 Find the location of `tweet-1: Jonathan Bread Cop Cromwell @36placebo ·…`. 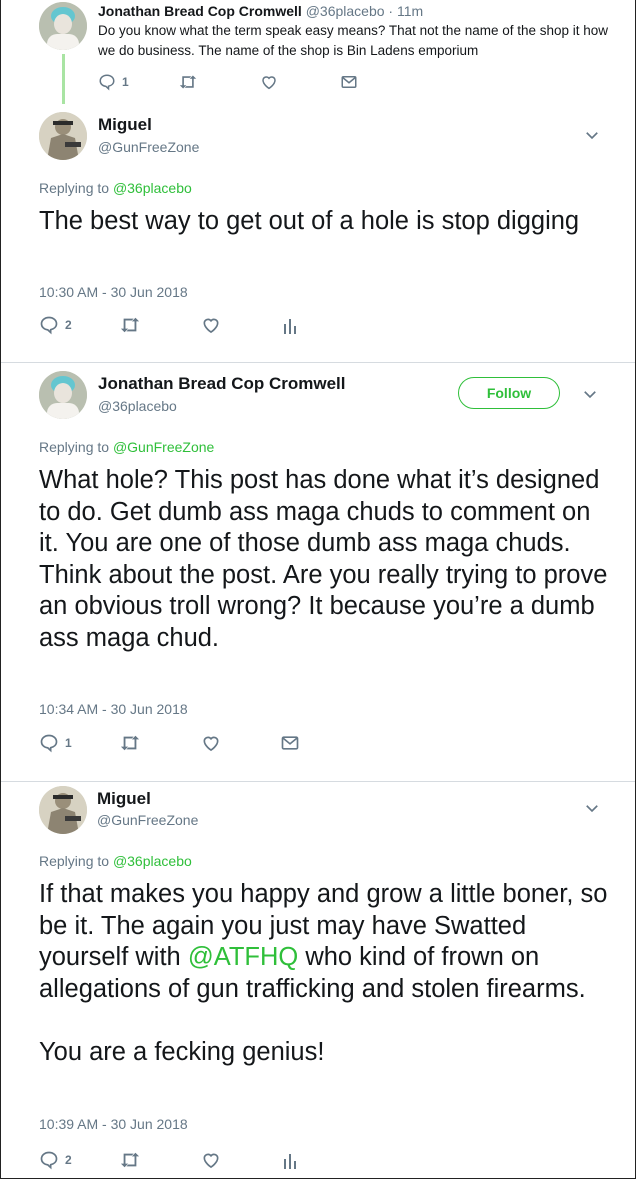

tweet-1: Jonathan Bread Cop Cromwell @36placebo ·… is located at coordinates (318, 52).